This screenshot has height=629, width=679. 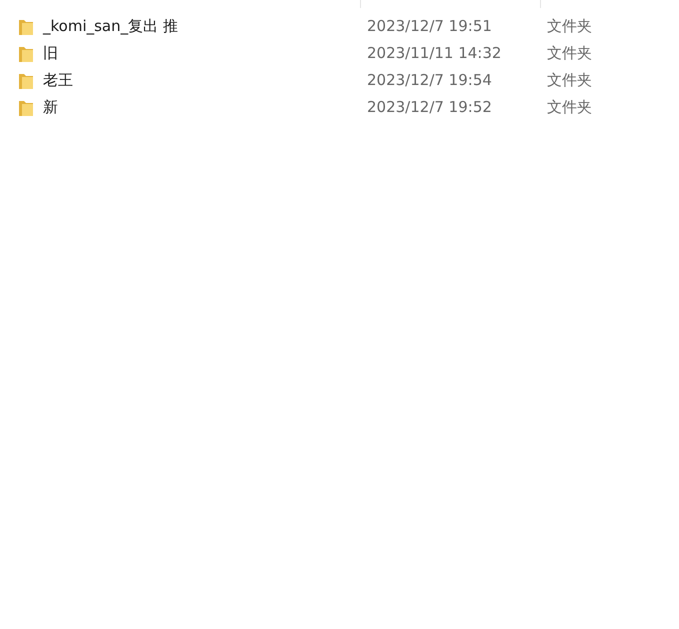 I want to click on file-name: 旧, so click(x=205, y=53).